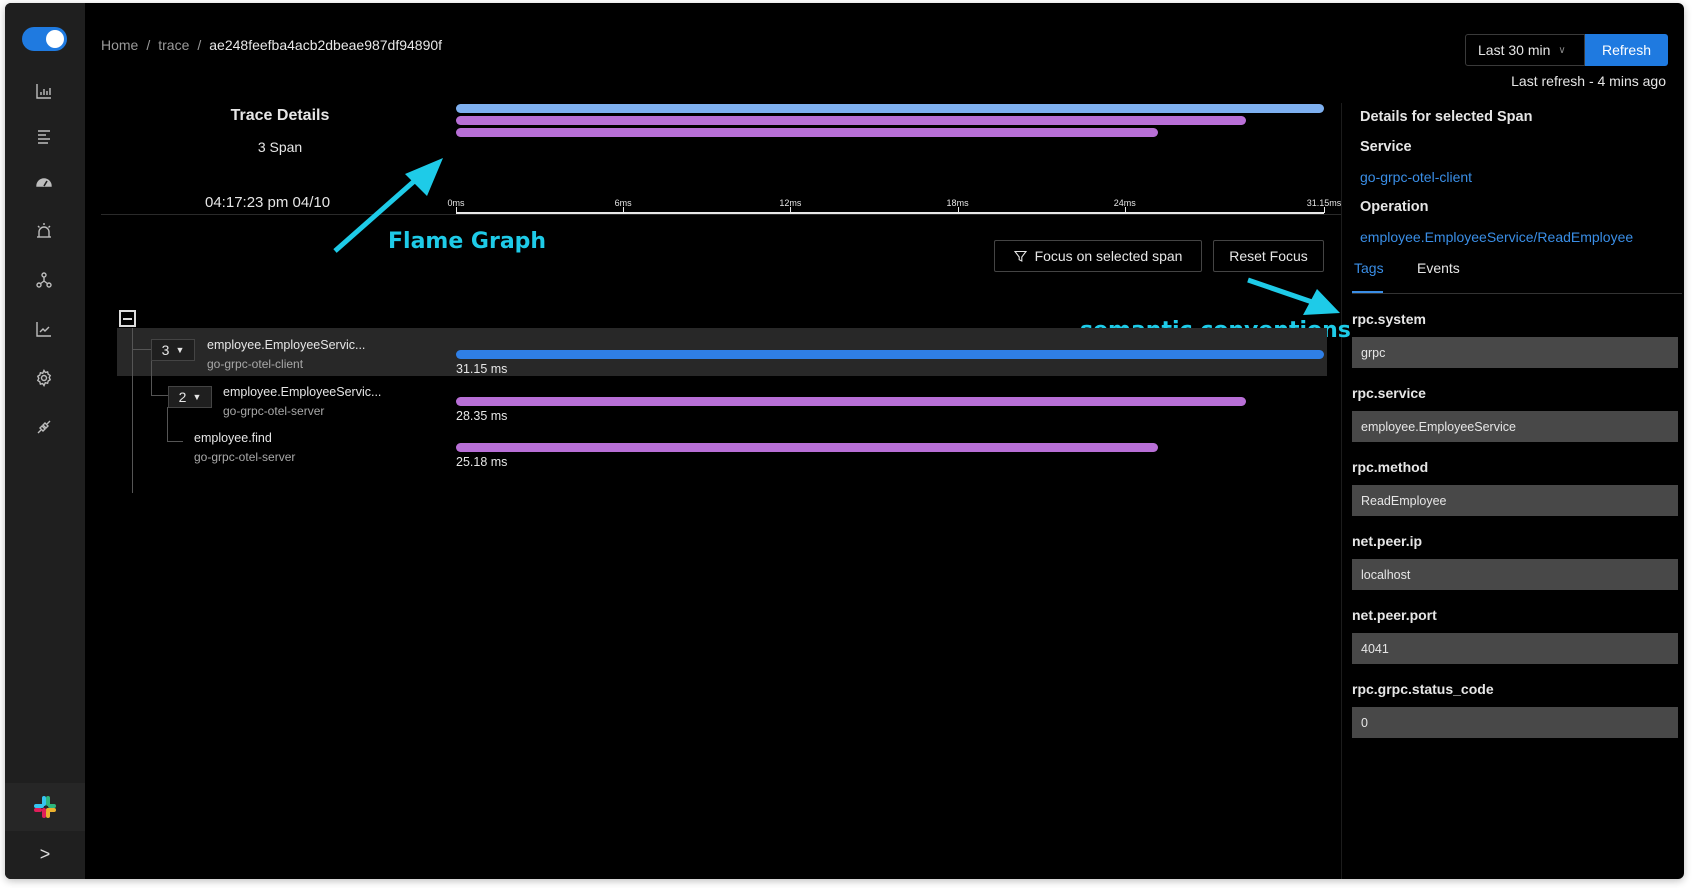 The width and height of the screenshot is (1692, 888). What do you see at coordinates (44, 329) in the screenshot?
I see `line-chart-icon` at bounding box center [44, 329].